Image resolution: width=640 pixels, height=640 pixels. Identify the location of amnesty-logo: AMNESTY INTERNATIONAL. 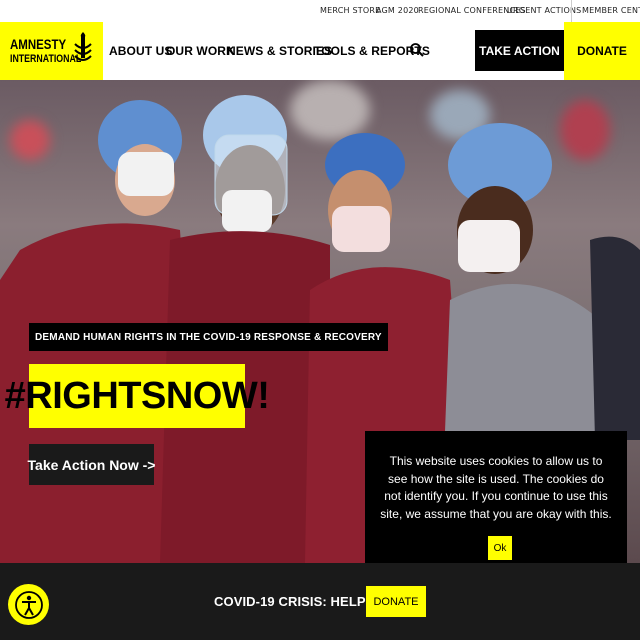
(51, 51).